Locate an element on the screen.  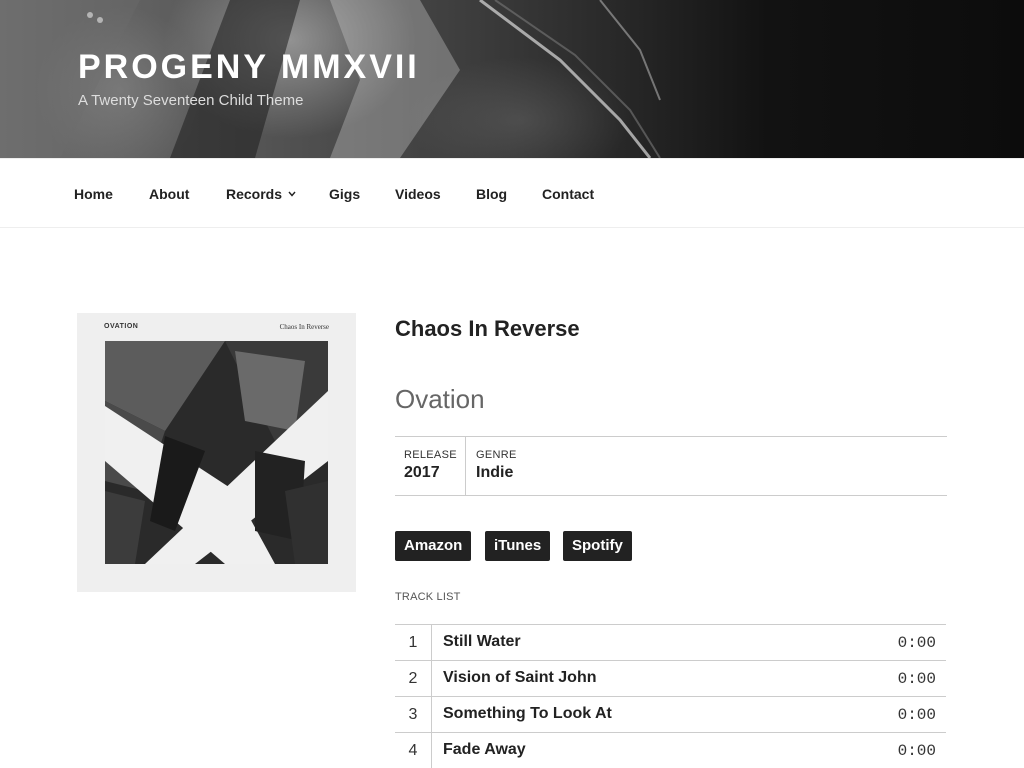
genre-value: Indie is located at coordinates (495, 472).